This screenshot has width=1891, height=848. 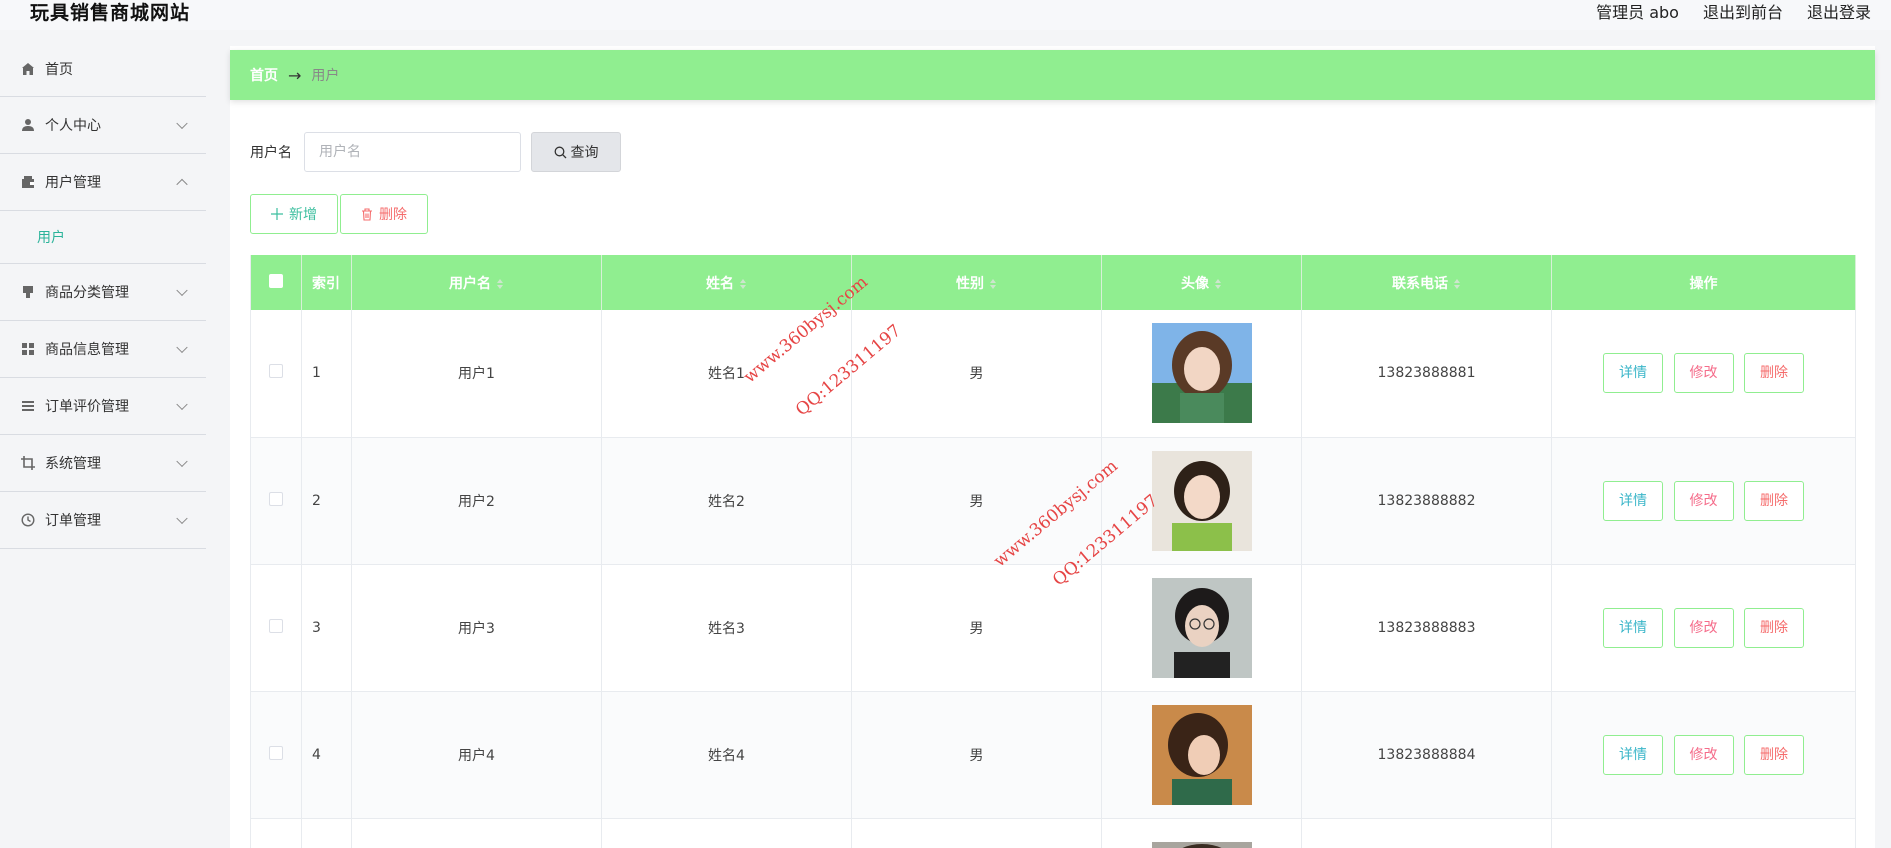 What do you see at coordinates (412, 152) in the screenshot?
I see `username-search-input` at bounding box center [412, 152].